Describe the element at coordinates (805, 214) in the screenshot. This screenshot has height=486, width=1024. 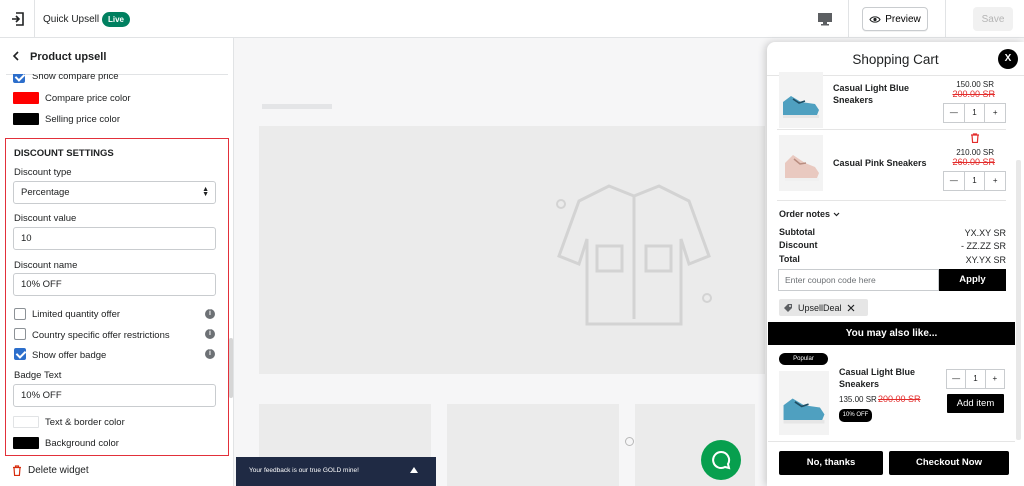
I see `order-notes-label: Order notes` at that location.